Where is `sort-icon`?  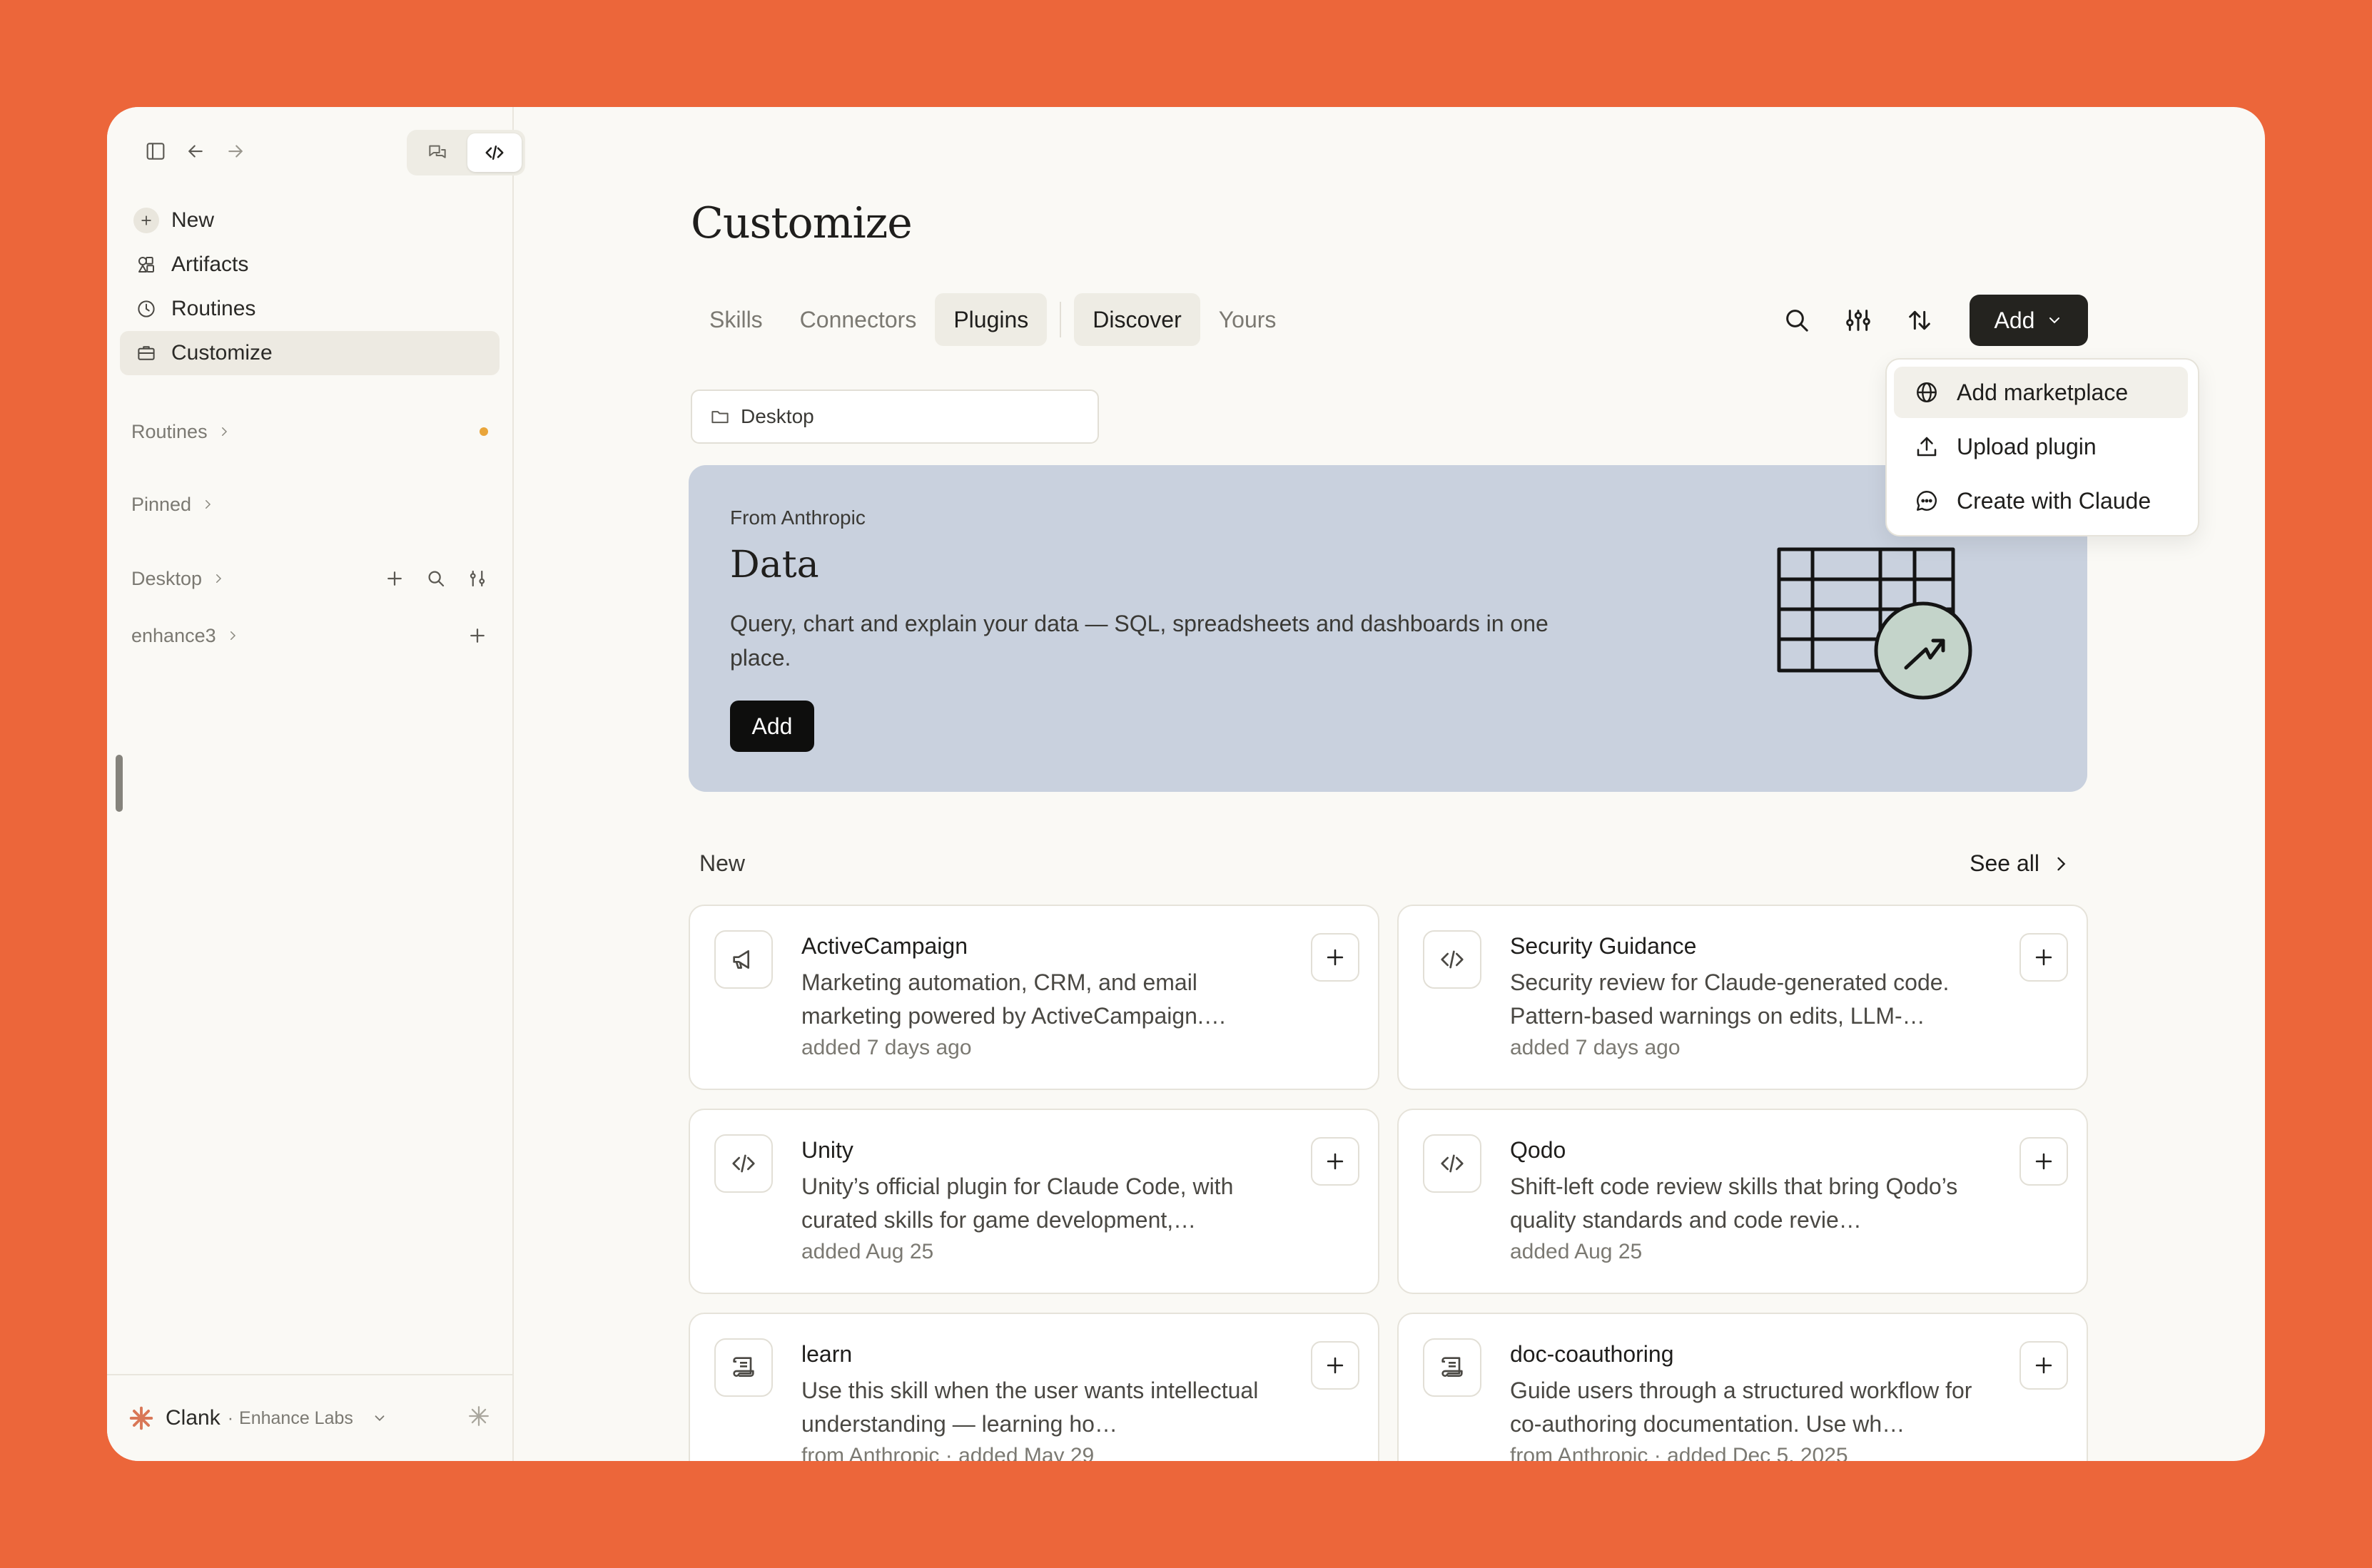
sort-icon is located at coordinates (1919, 320).